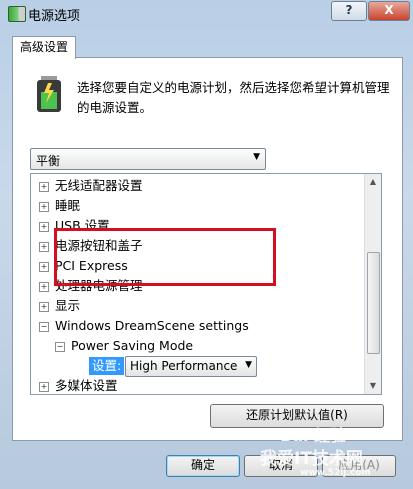 Image resolution: width=413 pixels, height=489 pixels. I want to click on tree-item-multimedia: + 多媒体设置, so click(78, 385).